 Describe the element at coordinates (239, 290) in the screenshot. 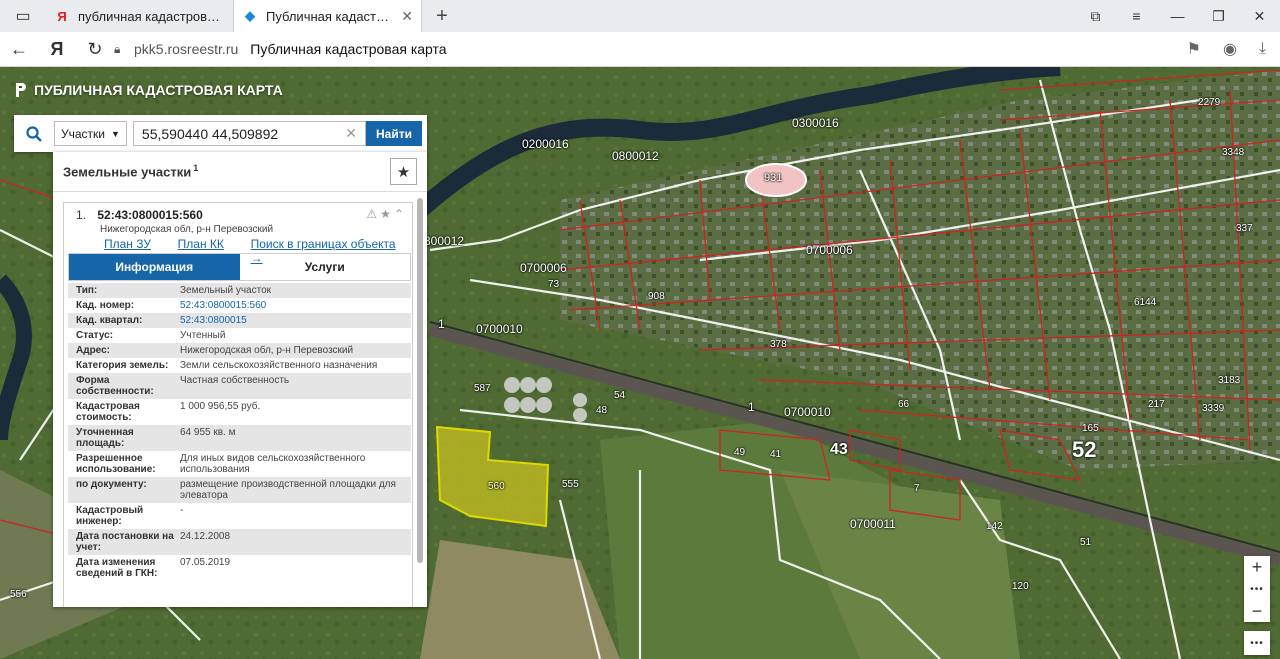

I see `table-row: Тип: Земельный участок` at that location.